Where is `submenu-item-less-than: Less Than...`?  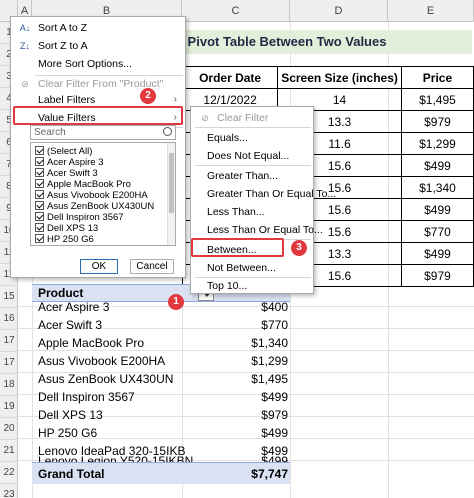 submenu-item-less-than: Less Than... is located at coordinates (252, 212).